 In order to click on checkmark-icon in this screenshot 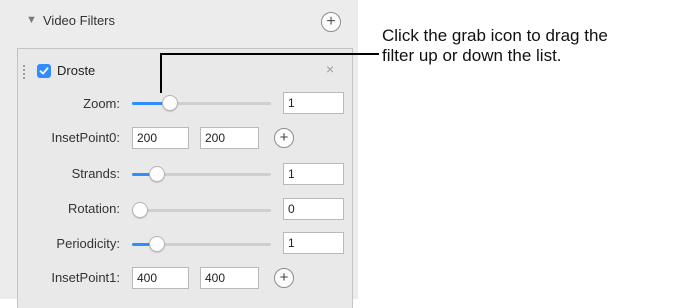, I will do `click(44, 71)`.